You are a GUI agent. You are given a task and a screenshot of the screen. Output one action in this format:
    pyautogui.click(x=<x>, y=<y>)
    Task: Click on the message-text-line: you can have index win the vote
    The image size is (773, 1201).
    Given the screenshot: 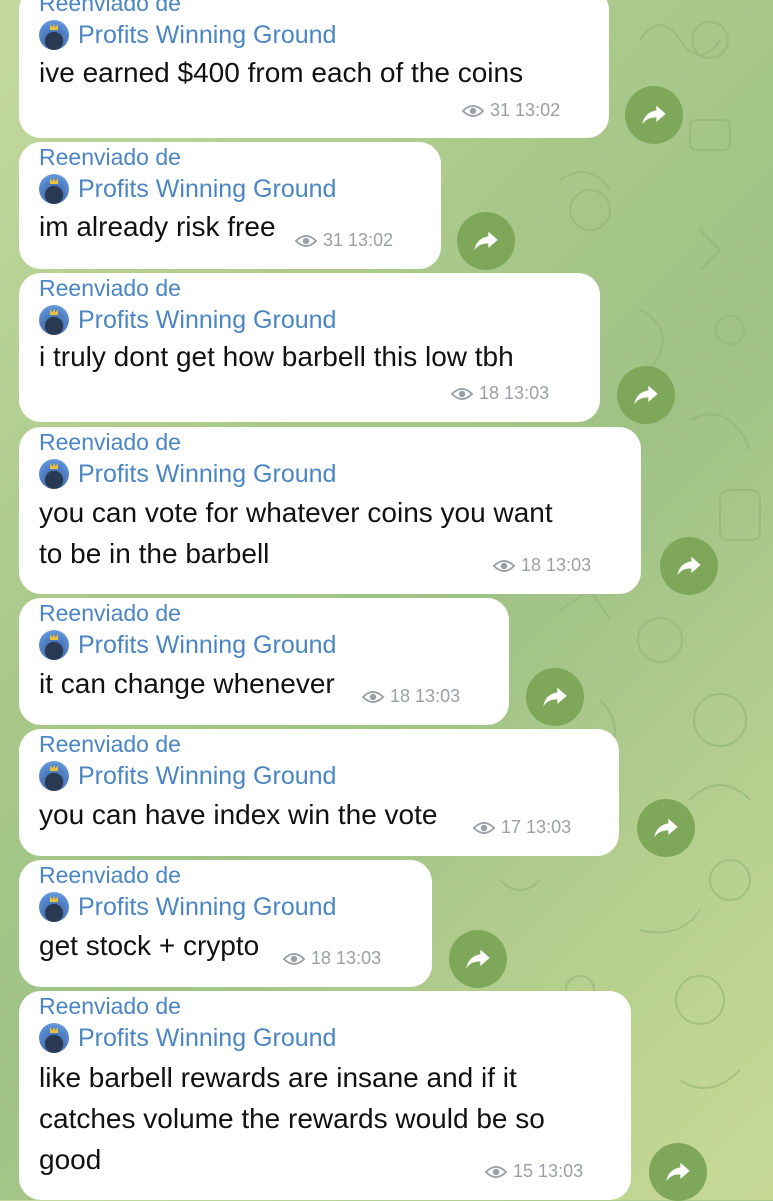 What is the action you would take?
    pyautogui.click(x=238, y=814)
    